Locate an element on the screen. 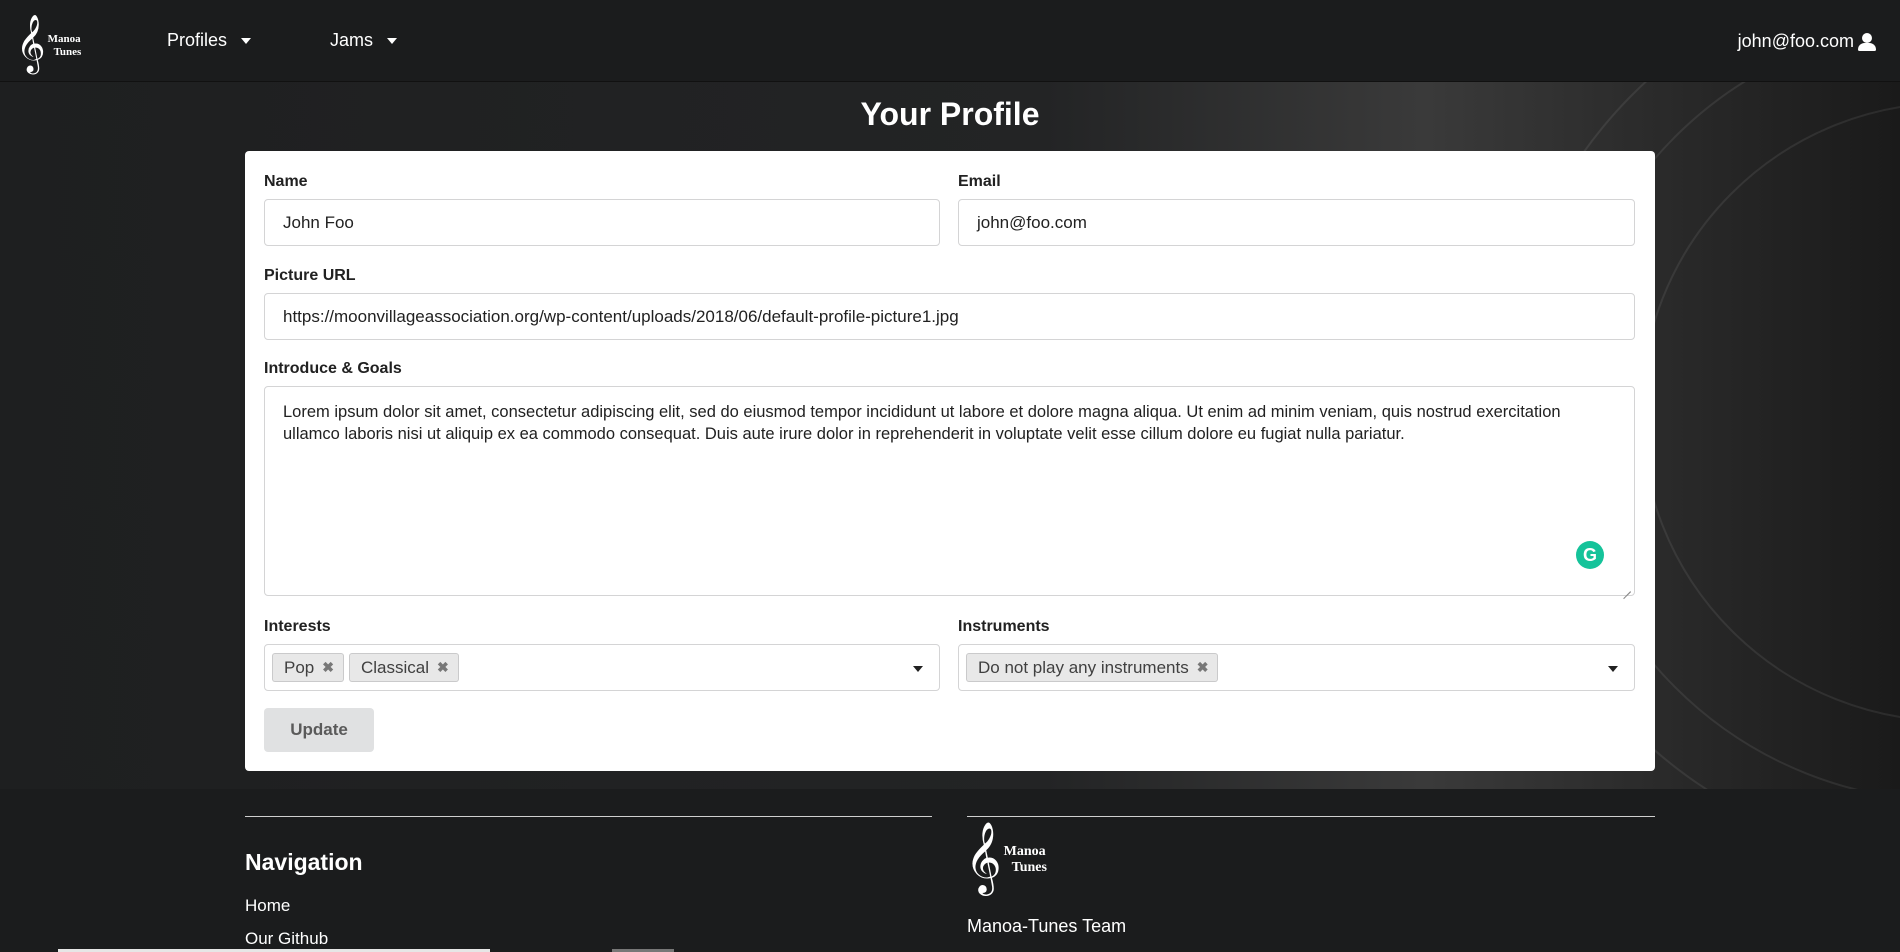 The width and height of the screenshot is (1900, 952). app-logo: 𝄞 Manoa Tunes is located at coordinates (54, 43).